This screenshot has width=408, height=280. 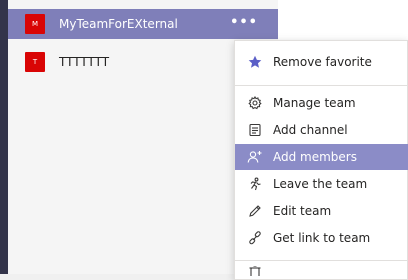 I want to click on menu-item-add-channel: Add channel, so click(x=321, y=130).